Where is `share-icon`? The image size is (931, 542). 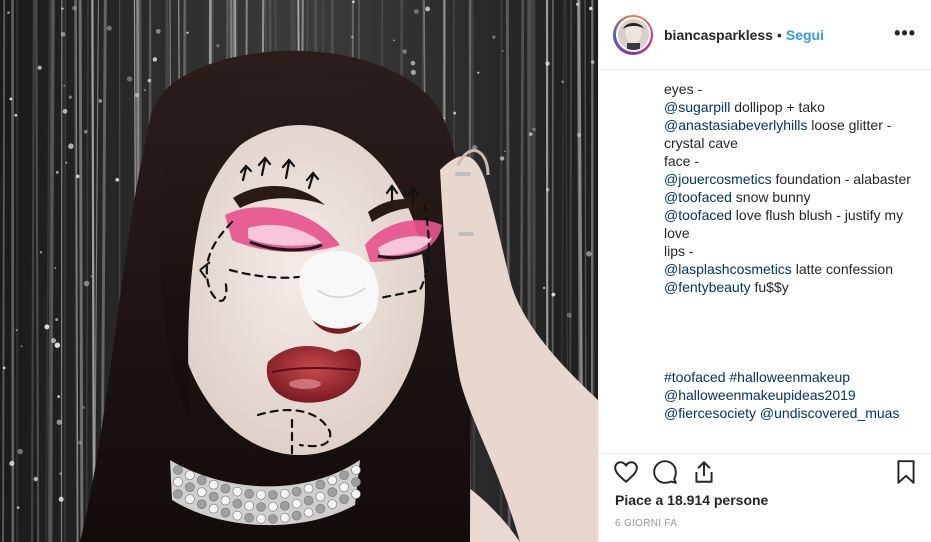
share-icon is located at coordinates (704, 474).